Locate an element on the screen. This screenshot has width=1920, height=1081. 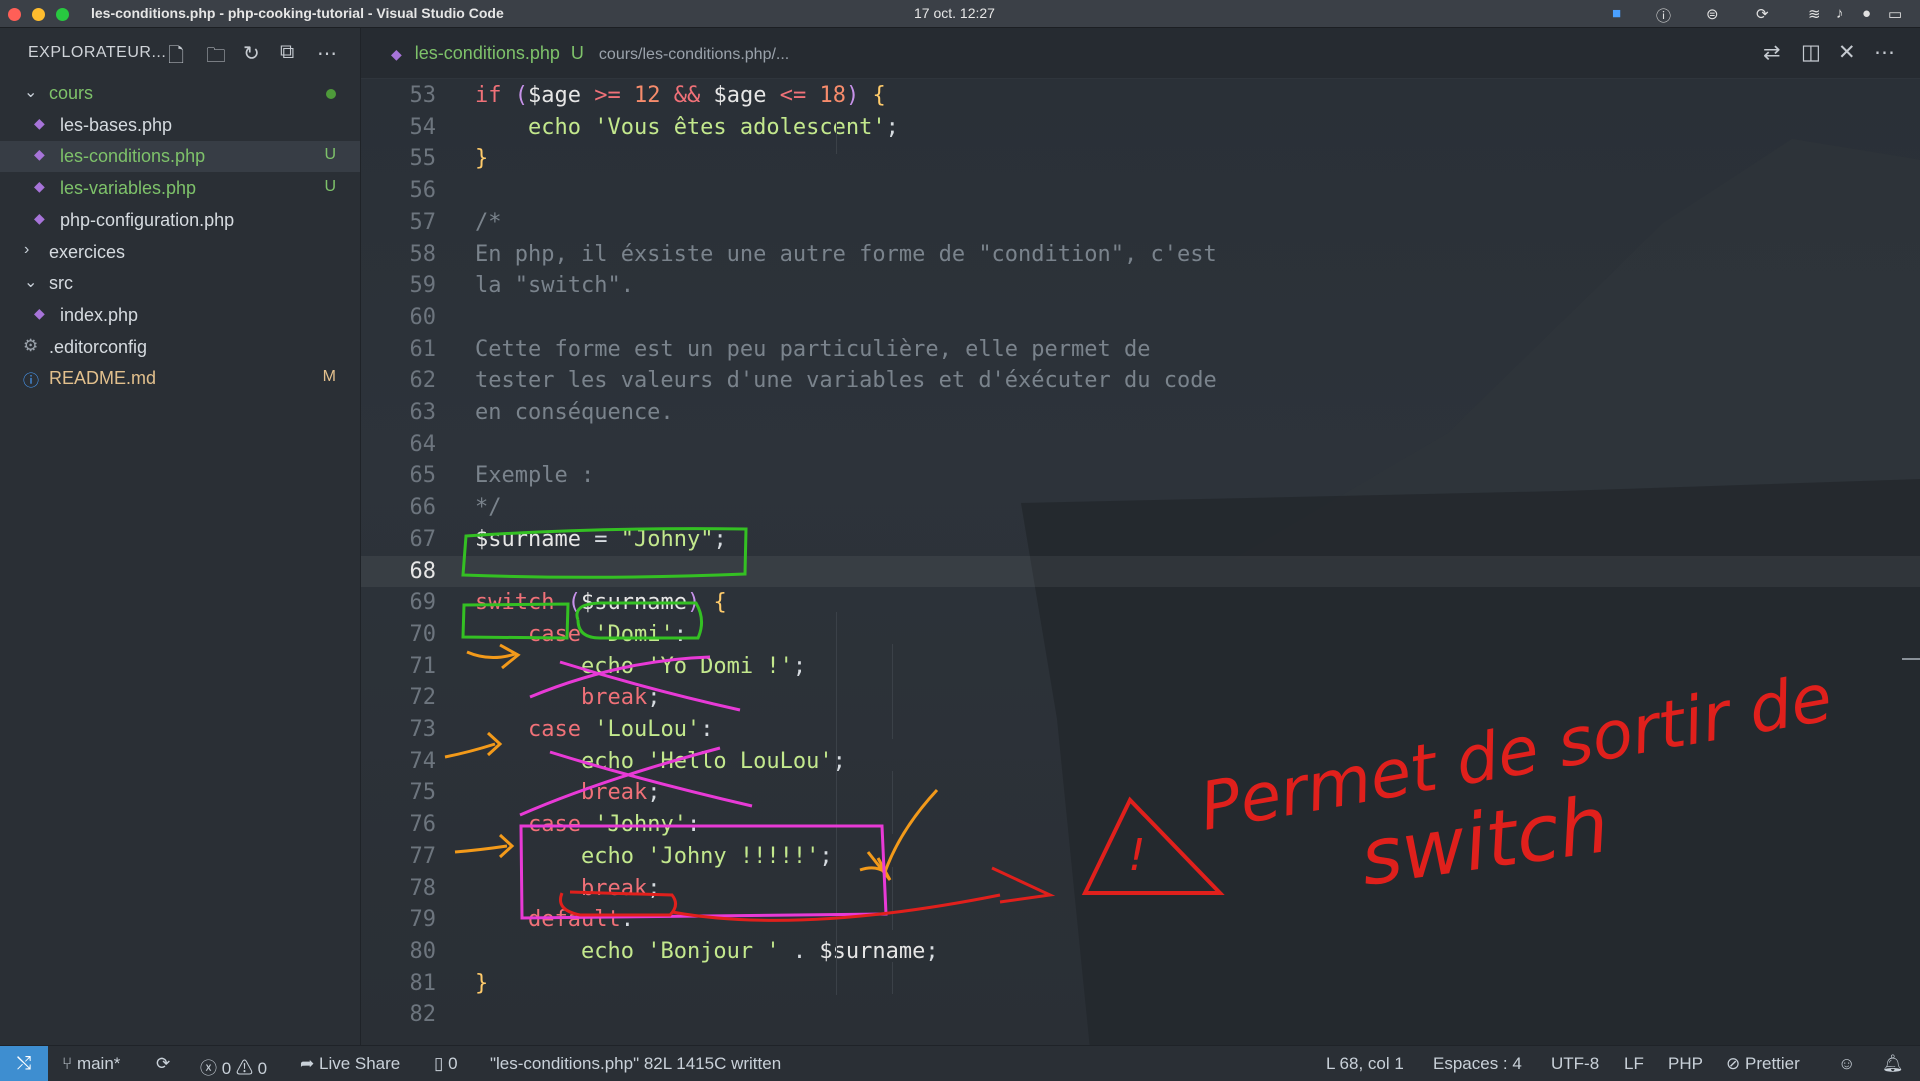
cursor-position: L 68, col 1 is located at coordinates (1365, 1064).